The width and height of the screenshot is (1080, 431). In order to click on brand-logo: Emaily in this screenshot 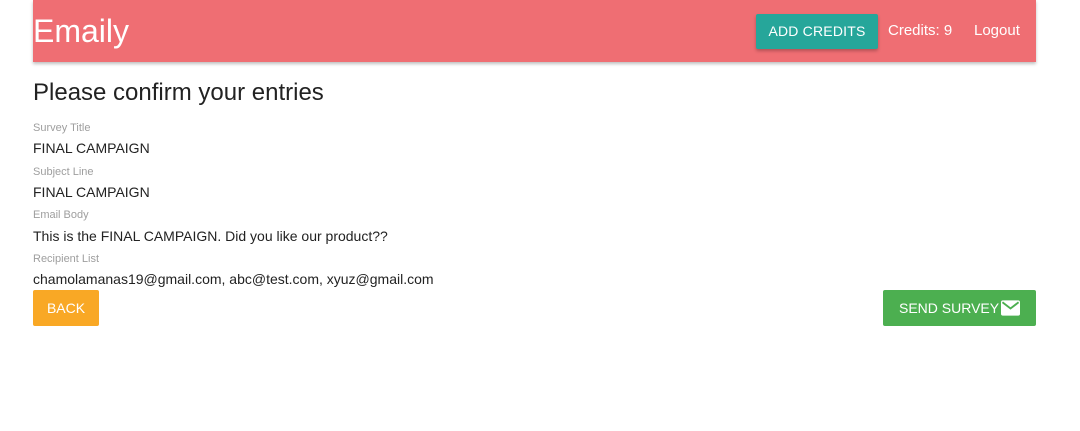, I will do `click(81, 31)`.